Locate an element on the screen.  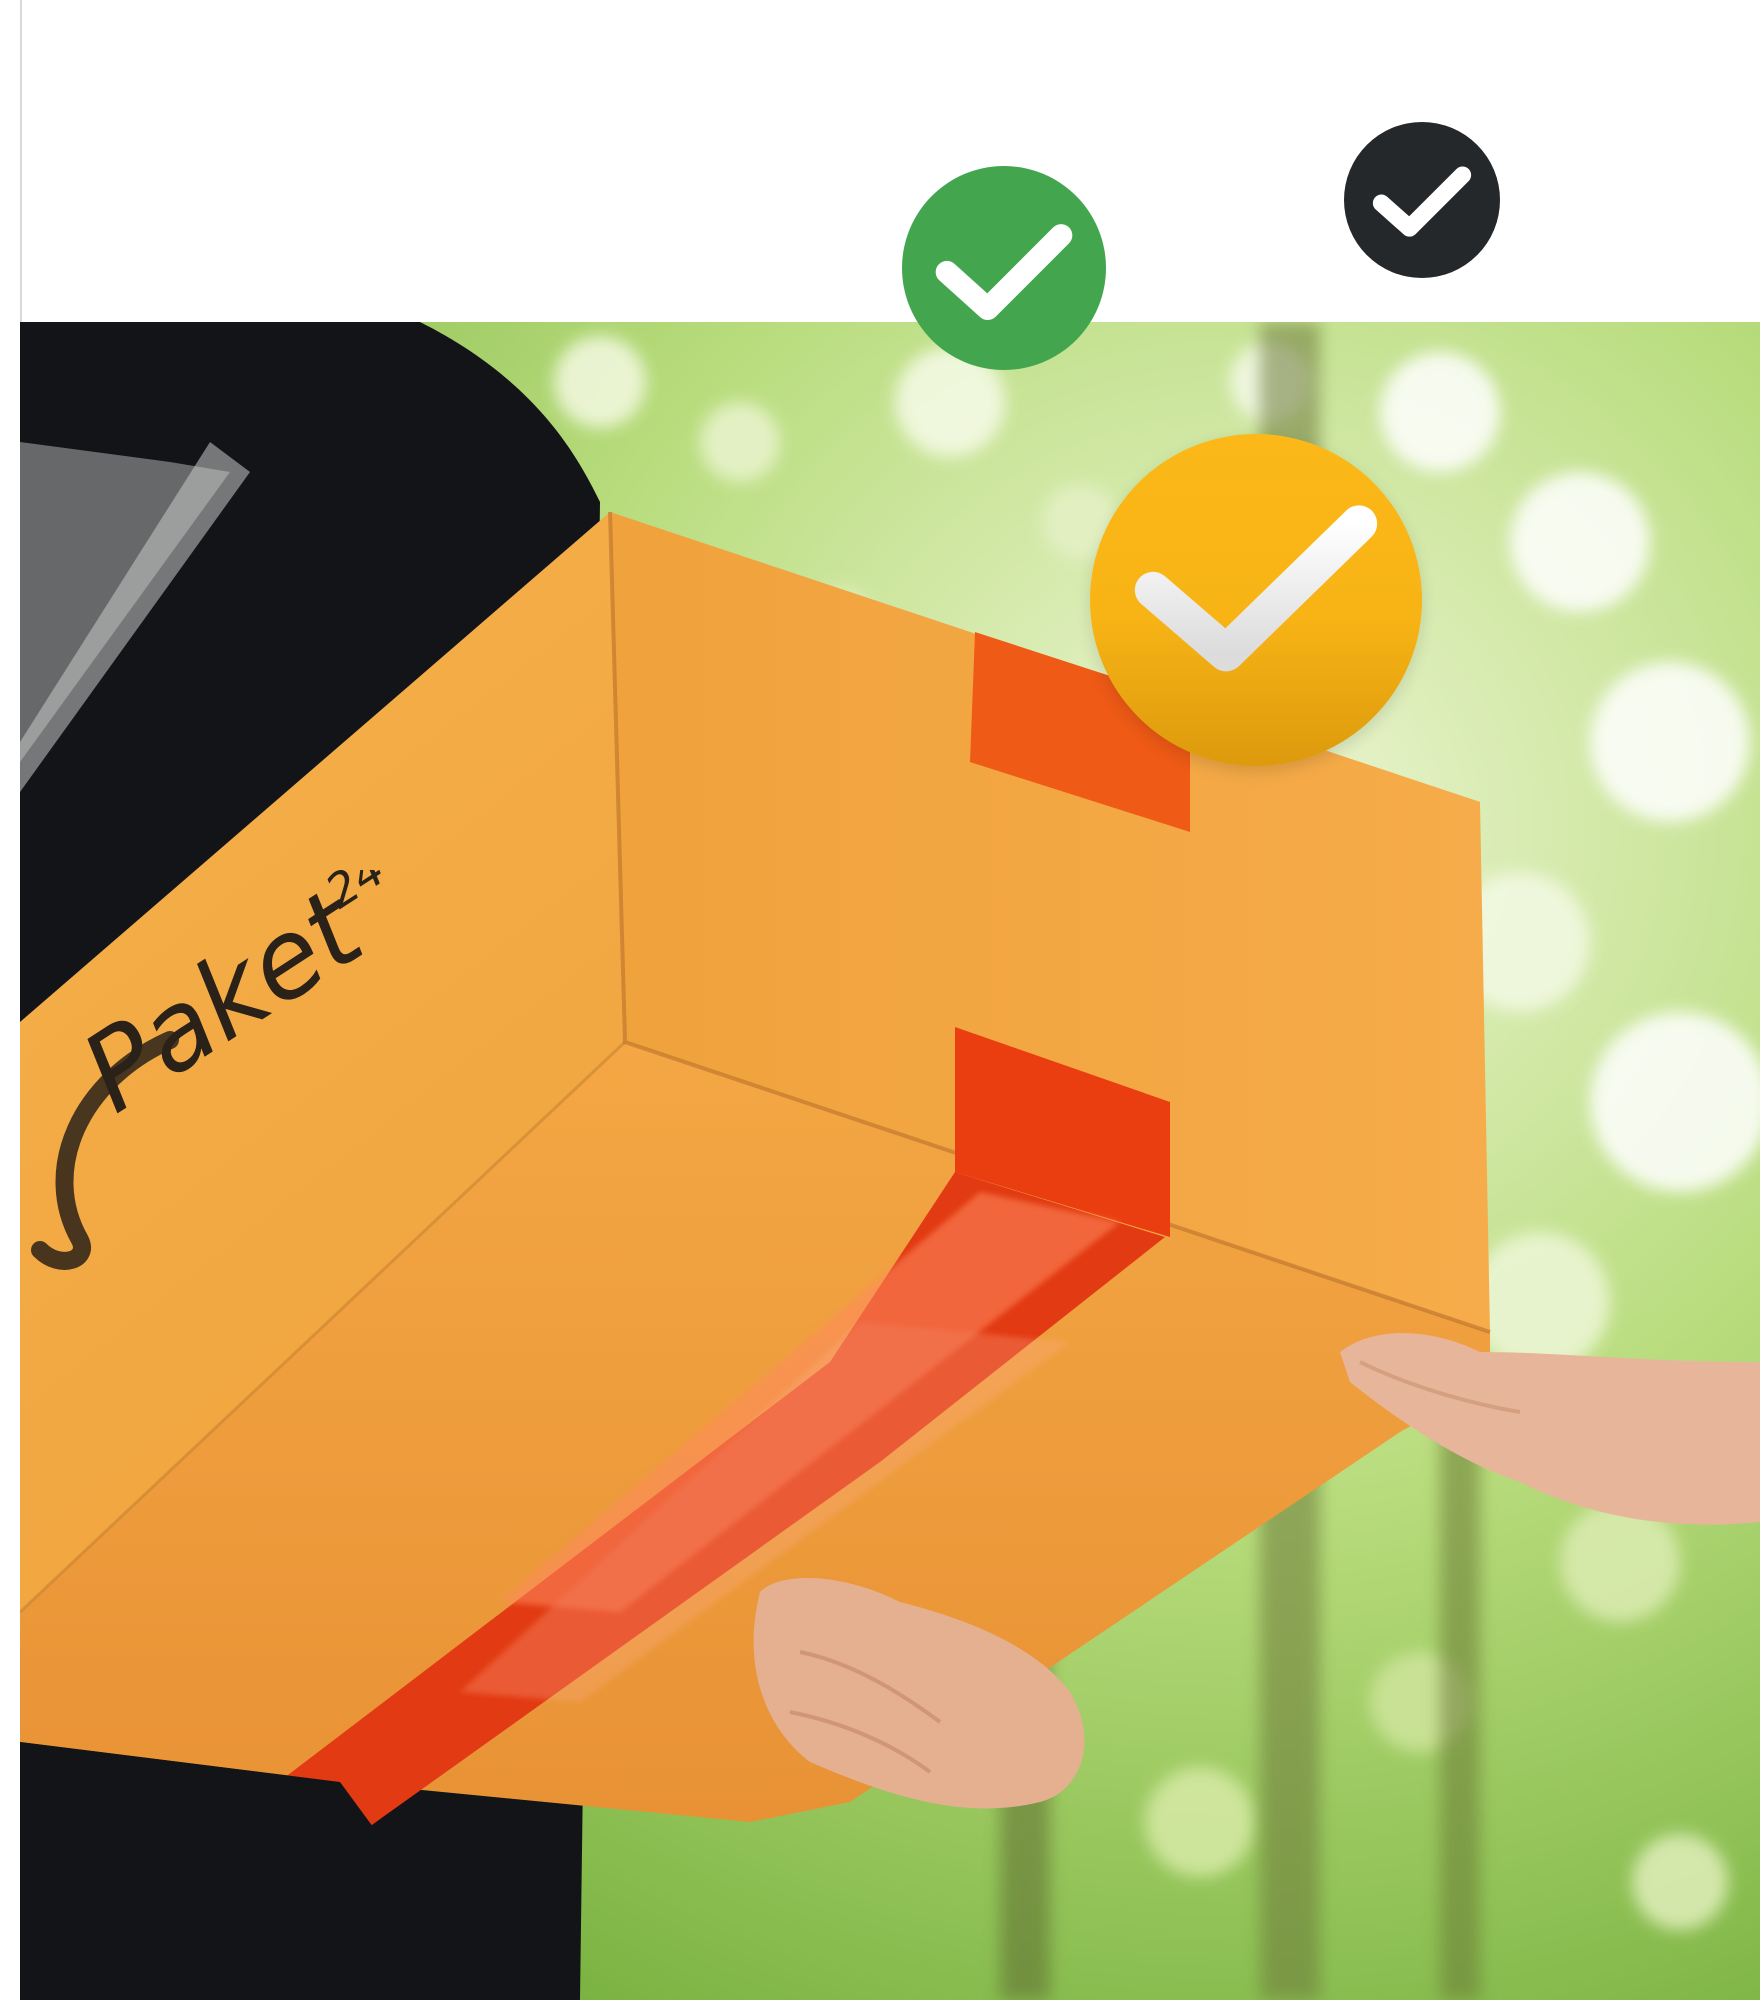
dark-check-badge is located at coordinates (1422, 200).